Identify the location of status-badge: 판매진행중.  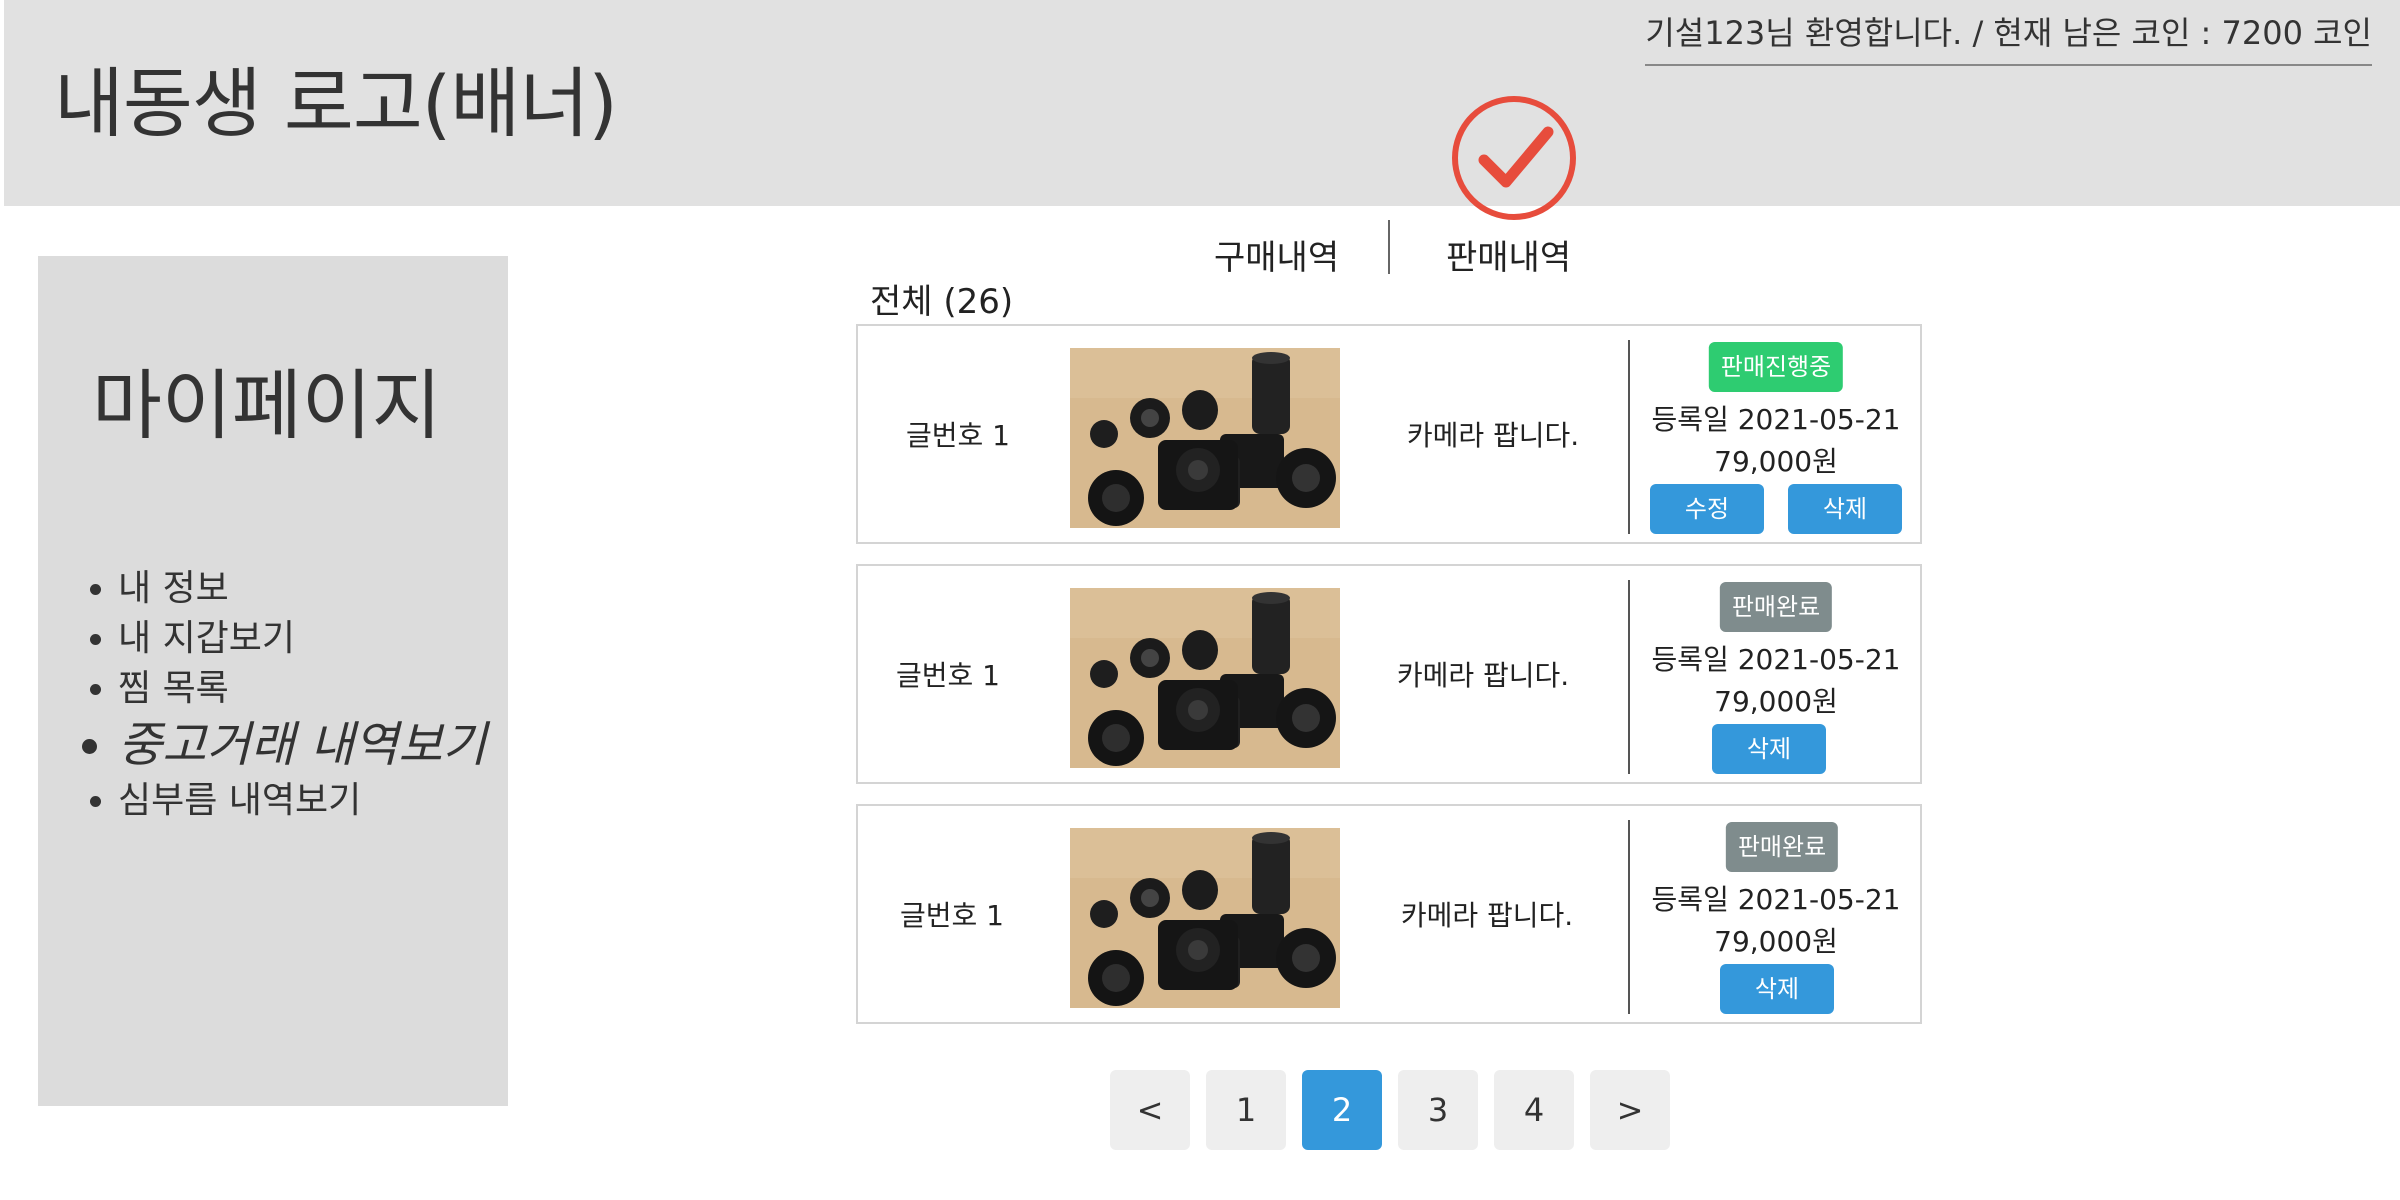
(1776, 367).